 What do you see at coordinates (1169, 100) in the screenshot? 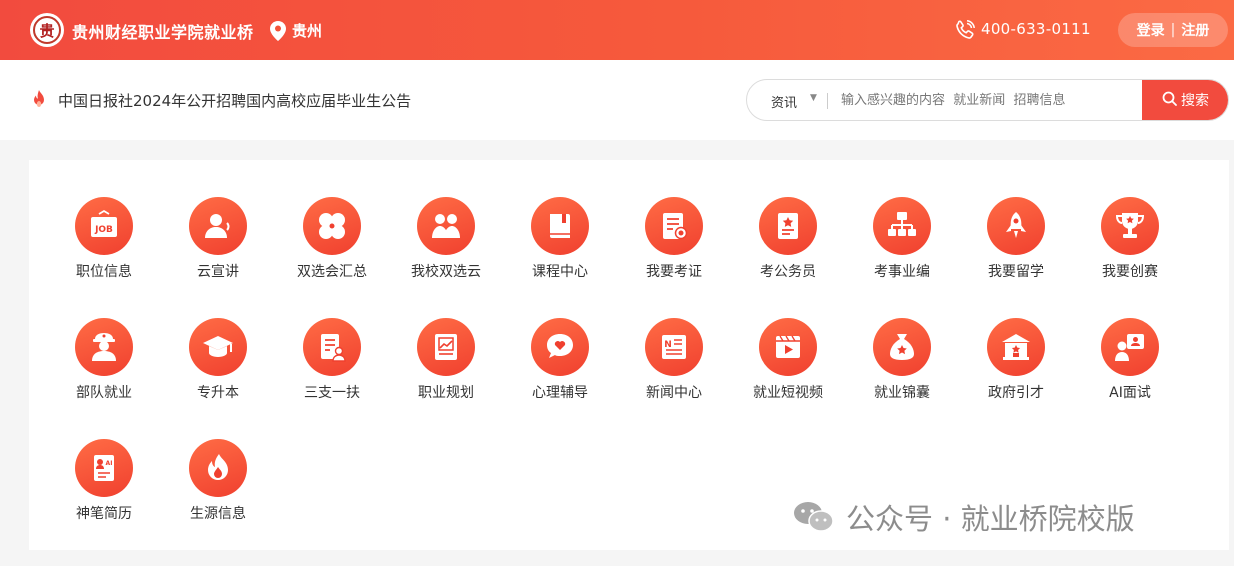
I see `search-icon` at bounding box center [1169, 100].